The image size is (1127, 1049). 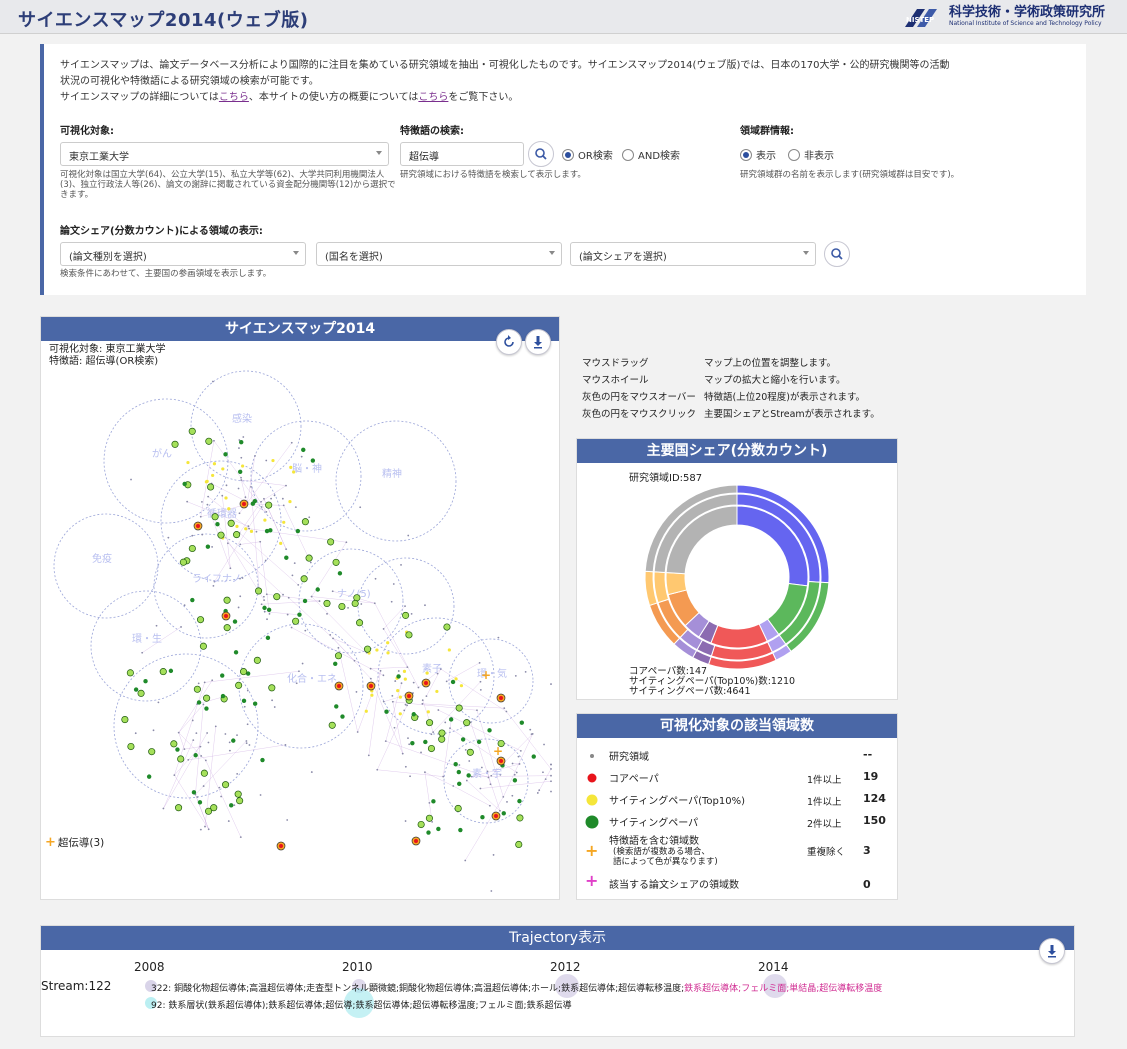 I want to click on usage-link: こちら, so click(x=433, y=97).